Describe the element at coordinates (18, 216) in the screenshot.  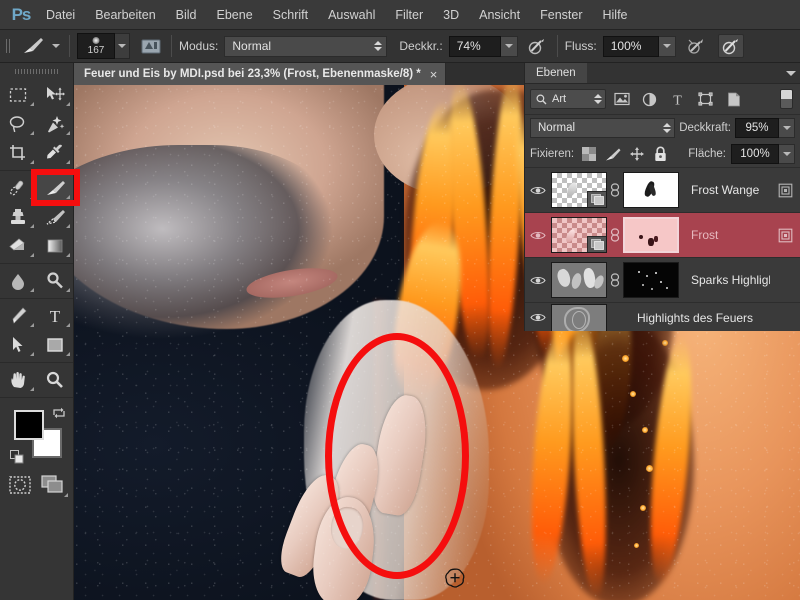
I see `clone-stamp-tool` at that location.